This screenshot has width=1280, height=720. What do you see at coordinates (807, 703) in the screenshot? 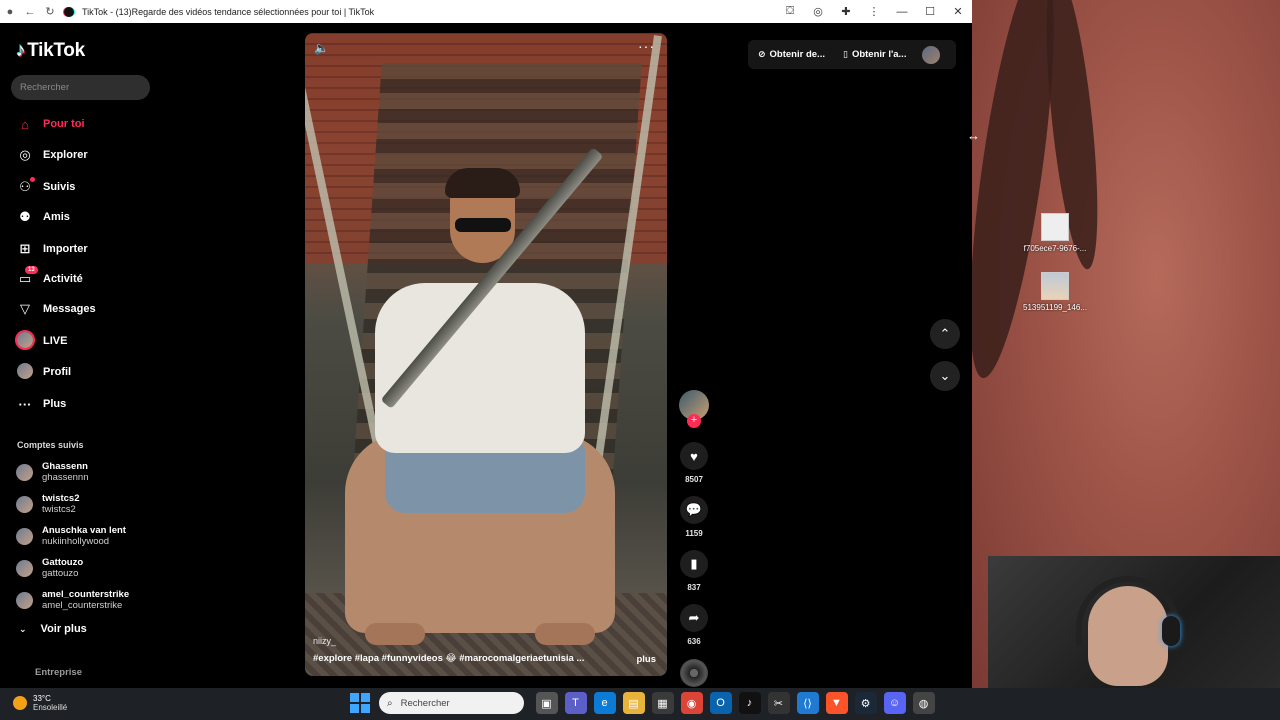
I see `vscode-icon: ⟨⟩` at bounding box center [807, 703].